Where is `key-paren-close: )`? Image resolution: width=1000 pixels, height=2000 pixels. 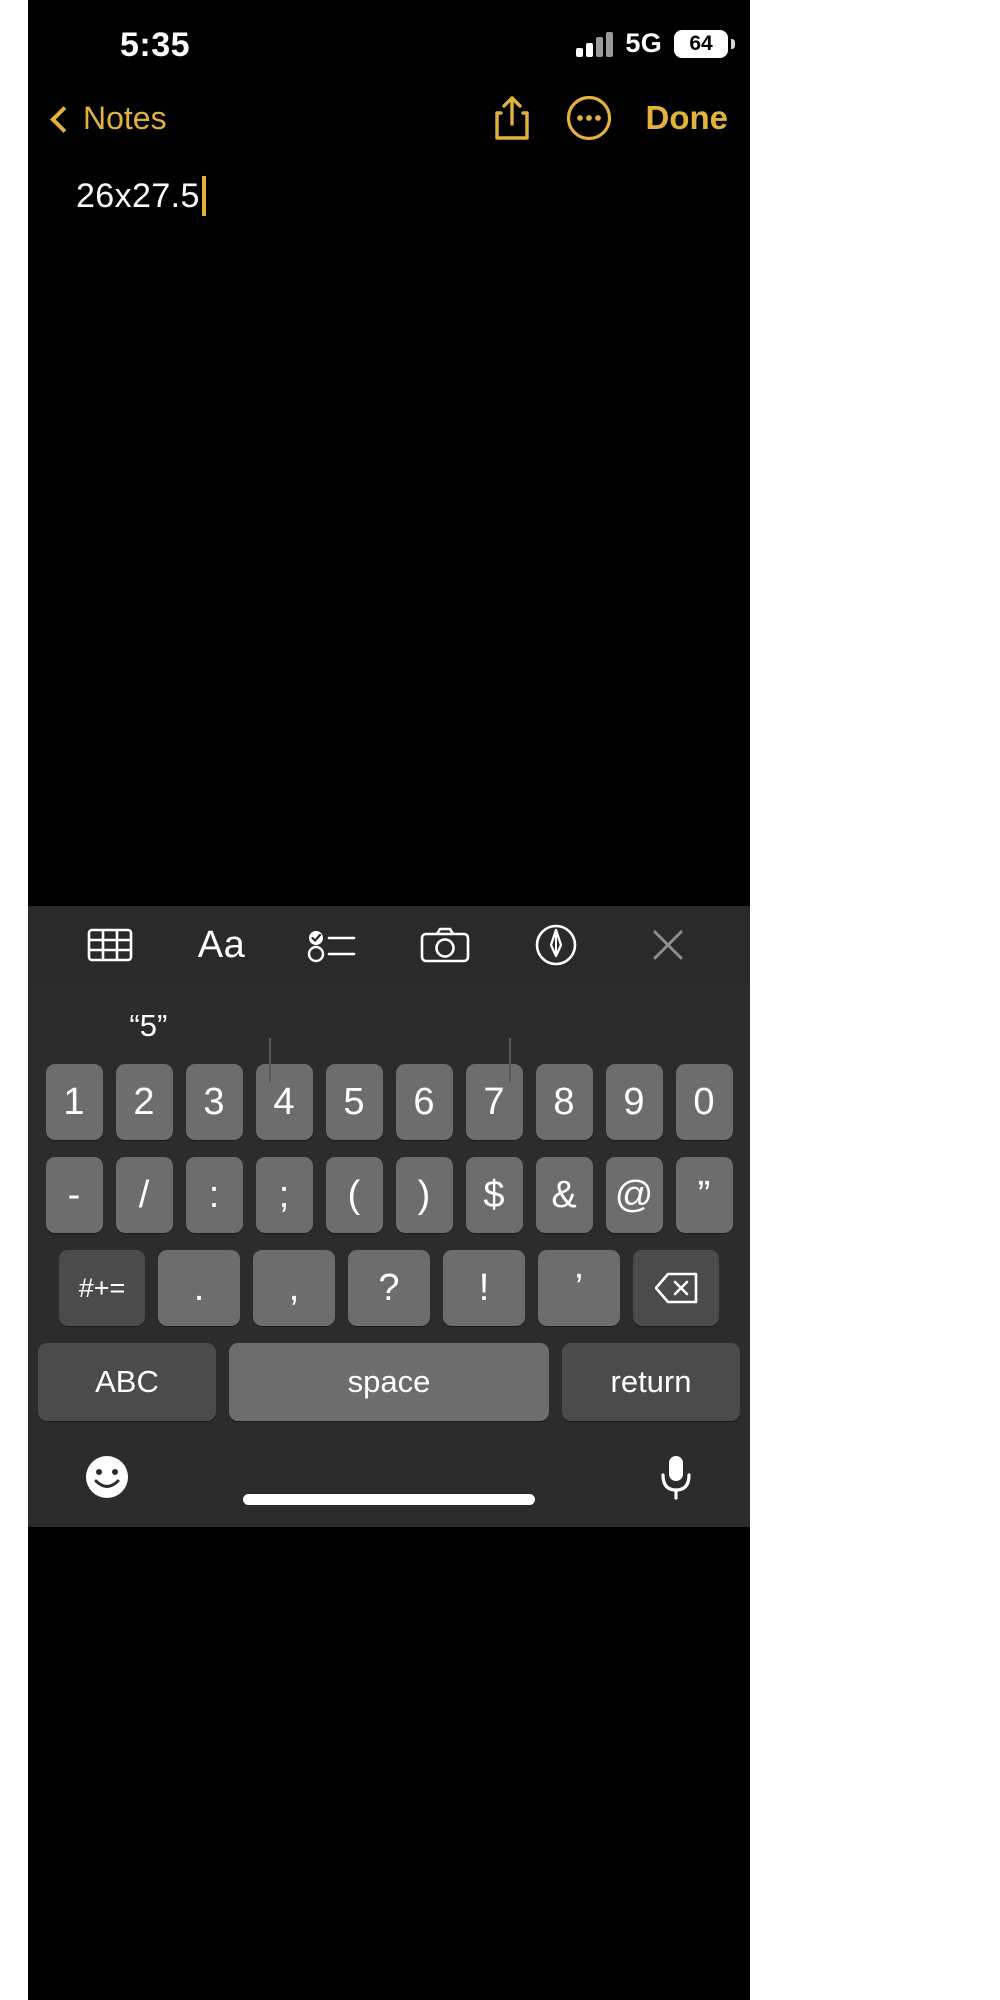 key-paren-close: ) is located at coordinates (424, 1195).